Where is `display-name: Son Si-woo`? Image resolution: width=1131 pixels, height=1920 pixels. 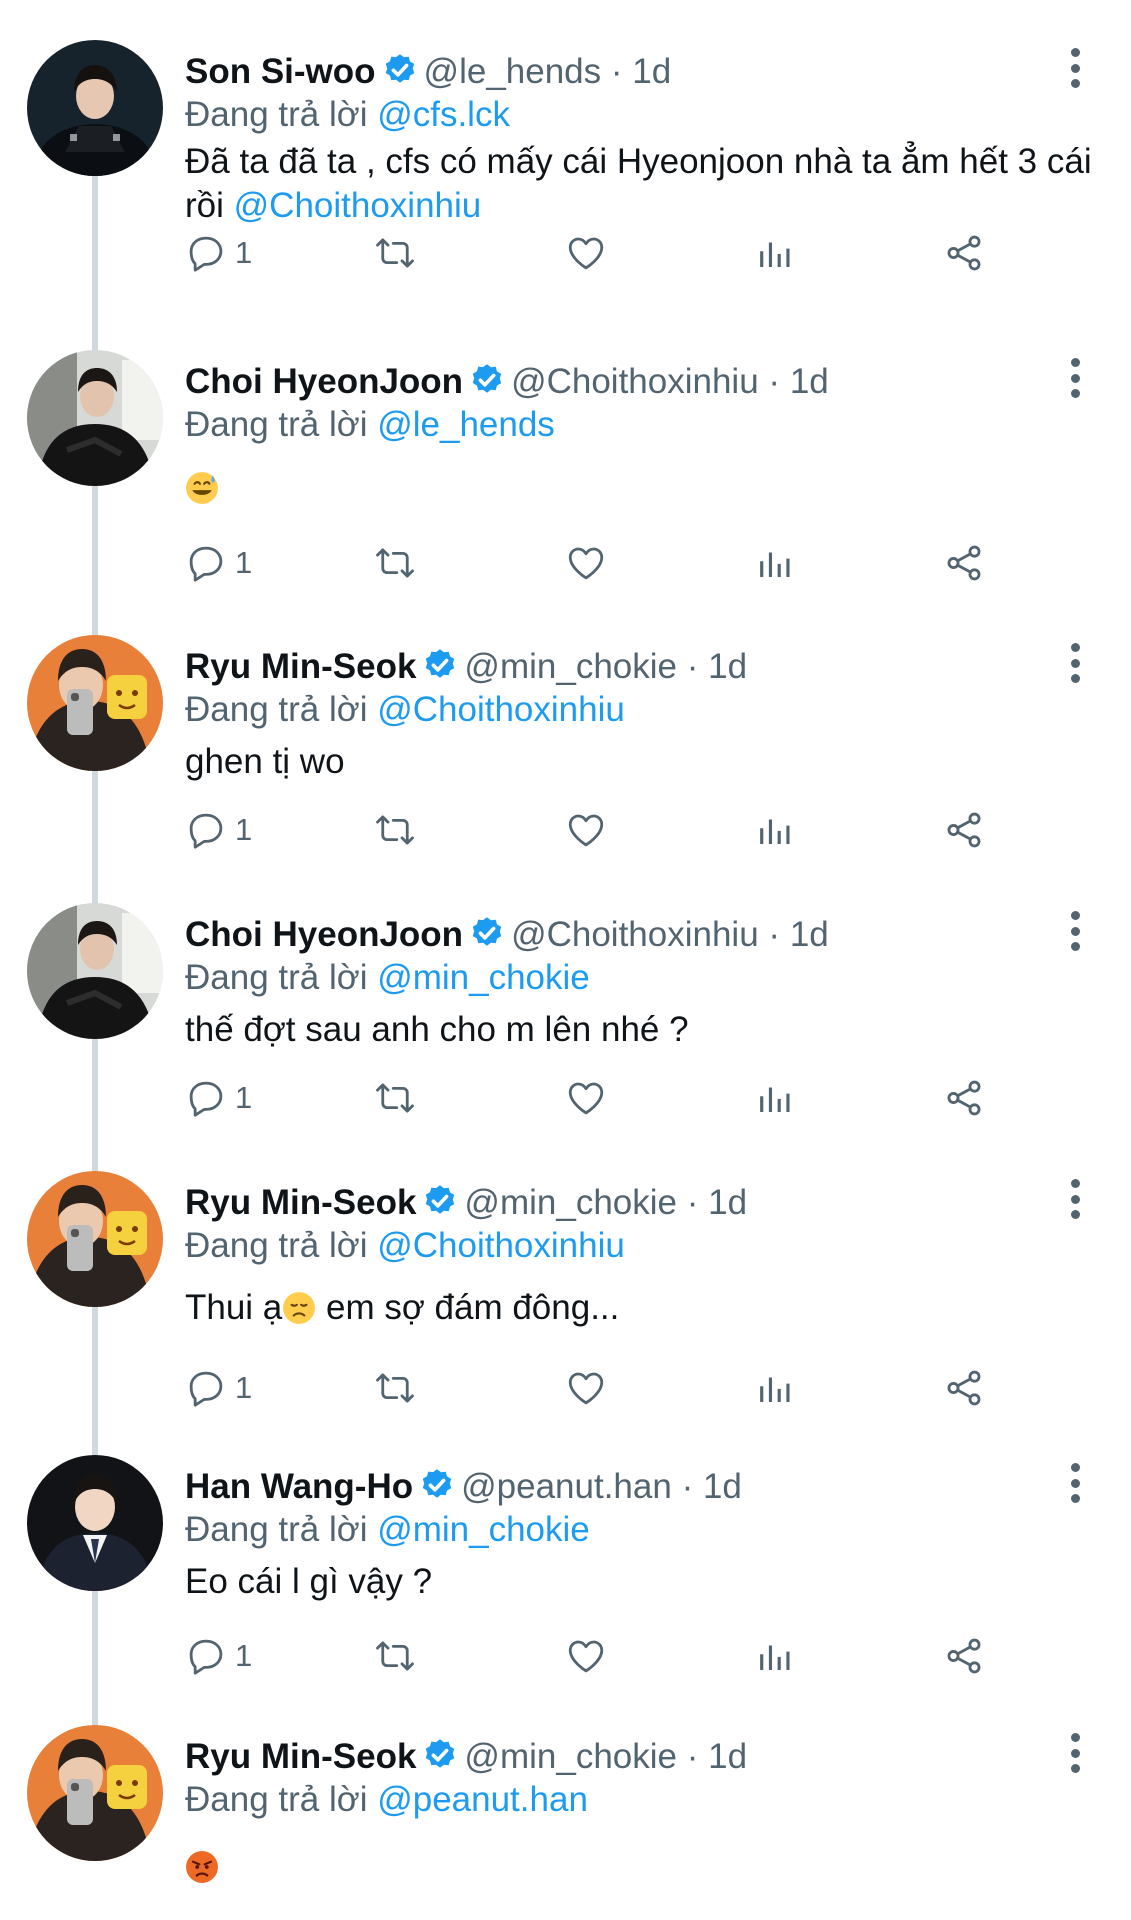
display-name: Son Si-woo is located at coordinates (280, 71).